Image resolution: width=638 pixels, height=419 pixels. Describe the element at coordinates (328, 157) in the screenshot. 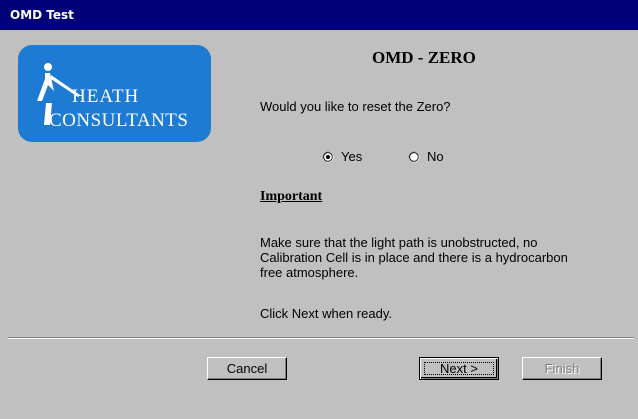

I see `radio-selected-icon` at that location.